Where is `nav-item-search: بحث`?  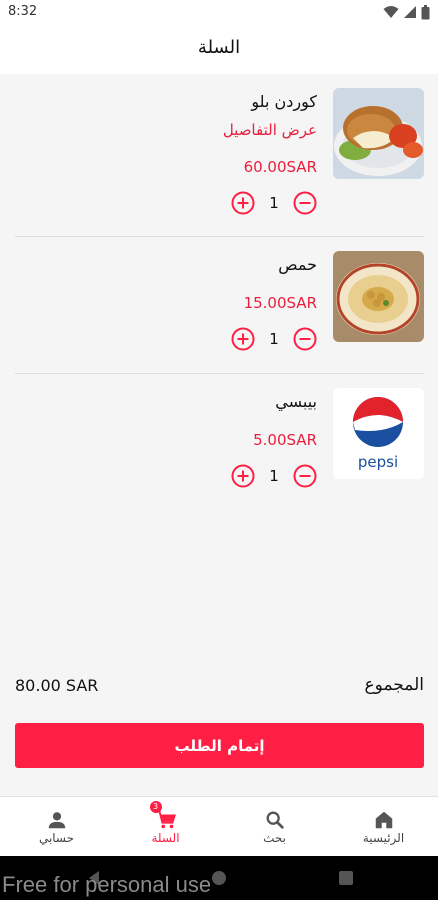 nav-item-search: بحث is located at coordinates (274, 827).